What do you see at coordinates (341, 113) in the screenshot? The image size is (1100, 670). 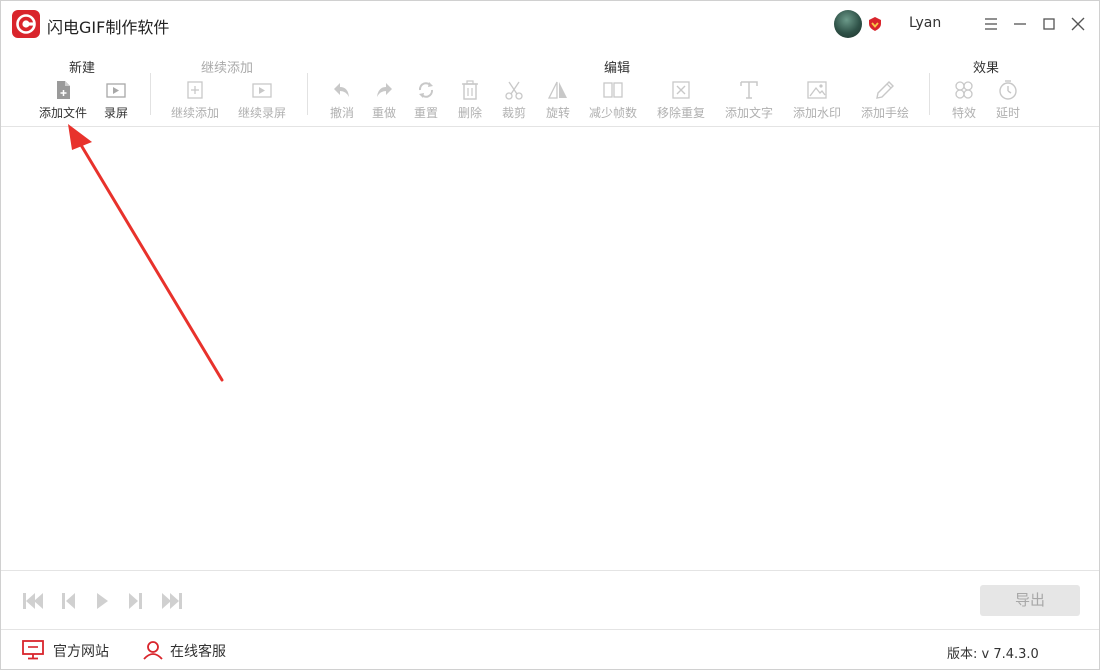 I see `undo-label: 撤消` at bounding box center [341, 113].